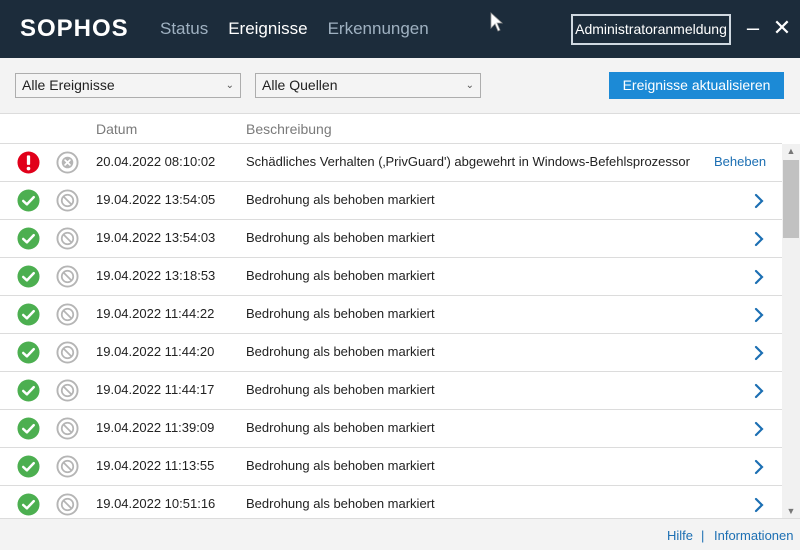 This screenshot has height=550, width=800. What do you see at coordinates (28, 162) in the screenshot?
I see `error-alert-icon` at bounding box center [28, 162].